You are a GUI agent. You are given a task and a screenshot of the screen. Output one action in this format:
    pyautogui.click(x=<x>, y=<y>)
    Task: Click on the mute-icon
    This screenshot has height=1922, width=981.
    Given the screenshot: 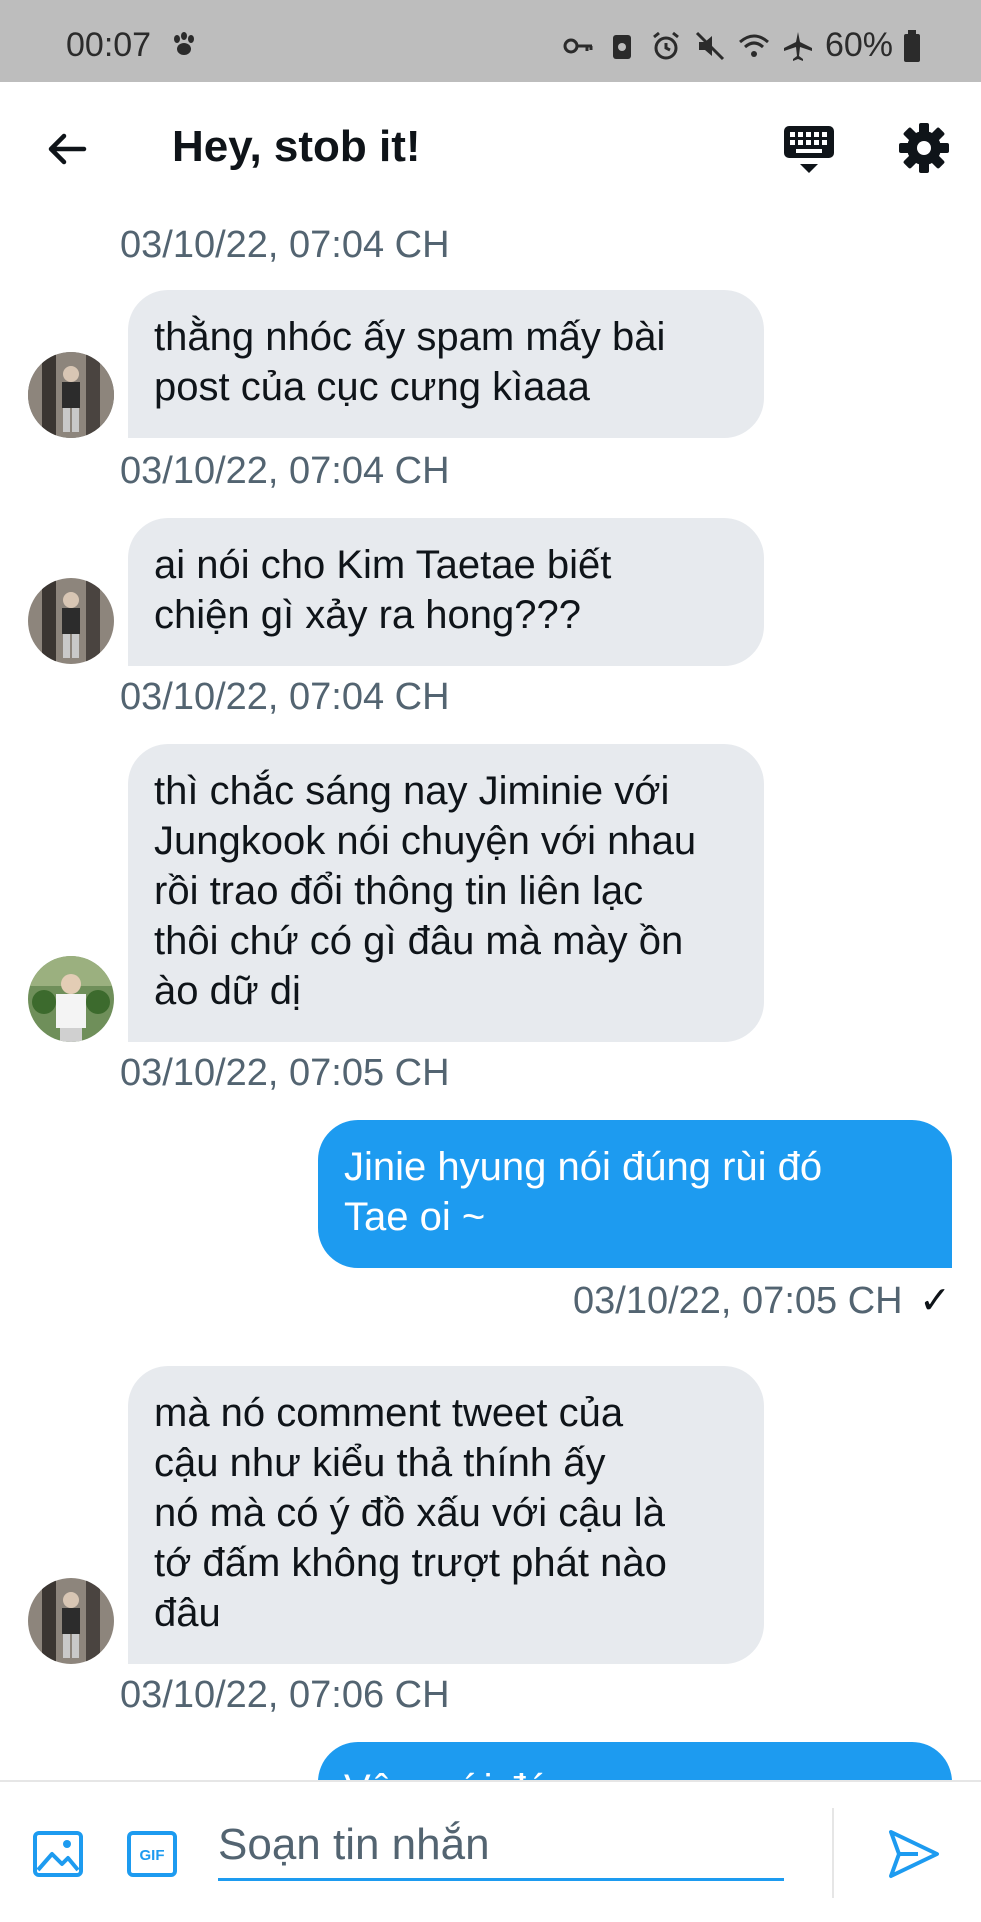 What is the action you would take?
    pyautogui.click(x=709, y=45)
    